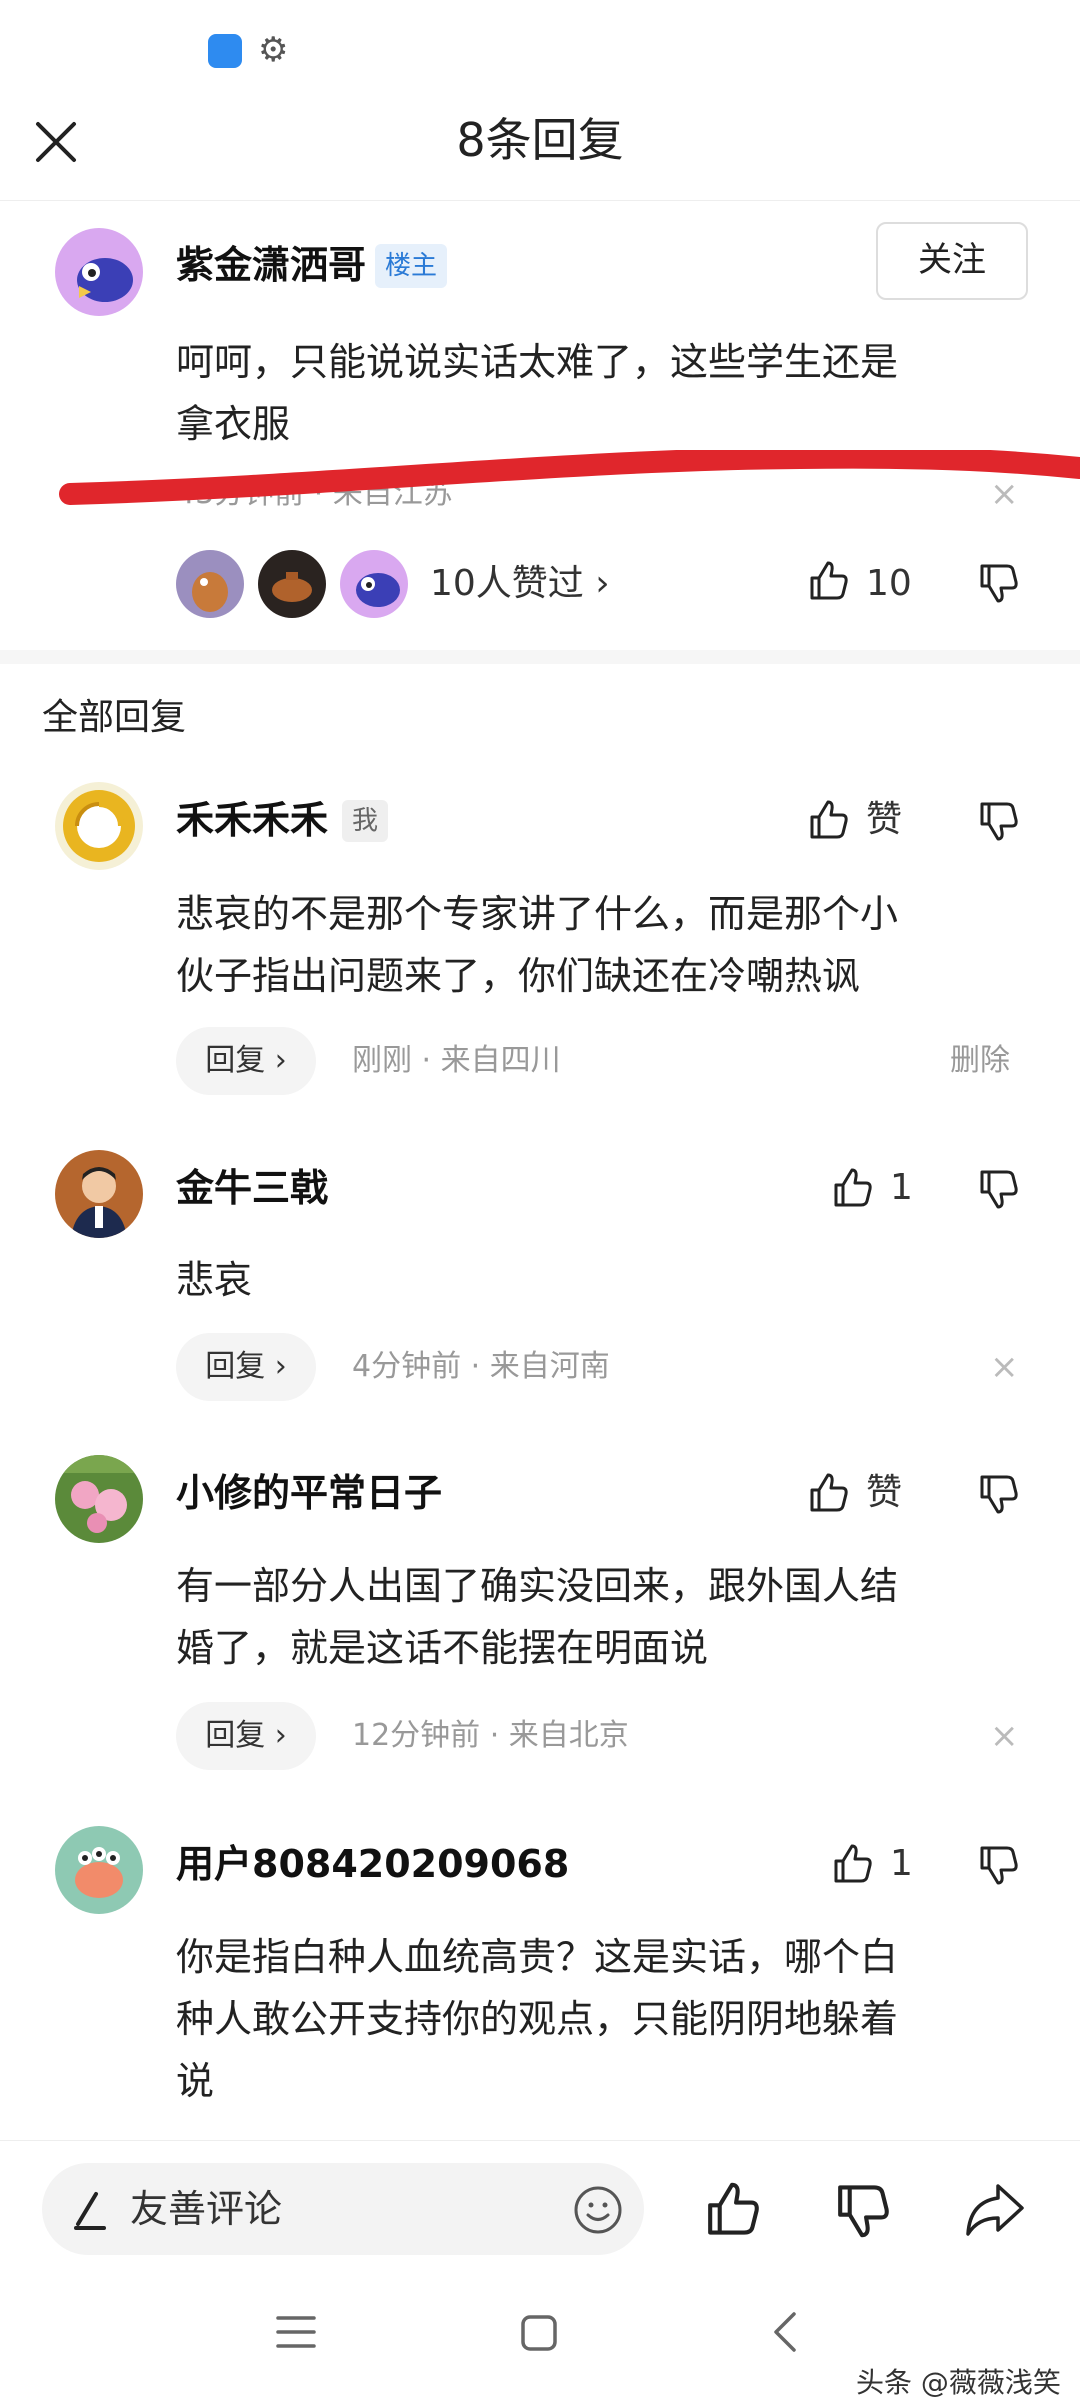  I want to click on comment-placeholder: 友善评论, so click(206, 2209).